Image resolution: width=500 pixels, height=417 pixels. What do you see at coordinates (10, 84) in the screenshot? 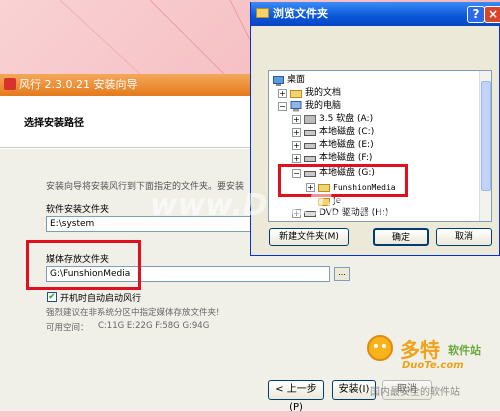
I see `app-logo-icon` at bounding box center [10, 84].